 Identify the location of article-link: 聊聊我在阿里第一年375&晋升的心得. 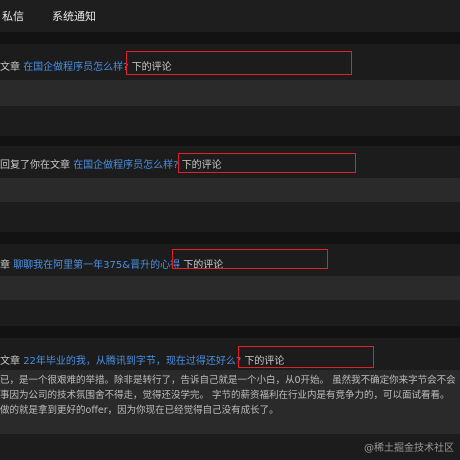
(96, 265).